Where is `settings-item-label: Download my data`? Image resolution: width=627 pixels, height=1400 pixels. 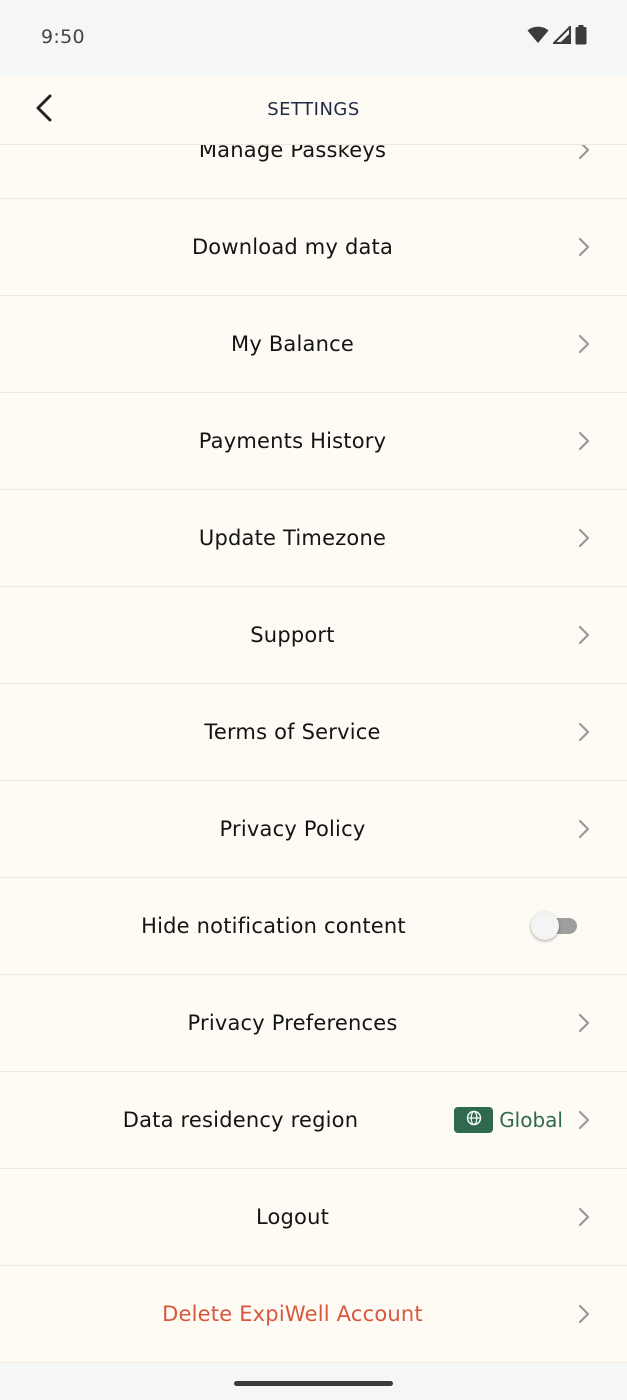 settings-item-label: Download my data is located at coordinates (292, 247).